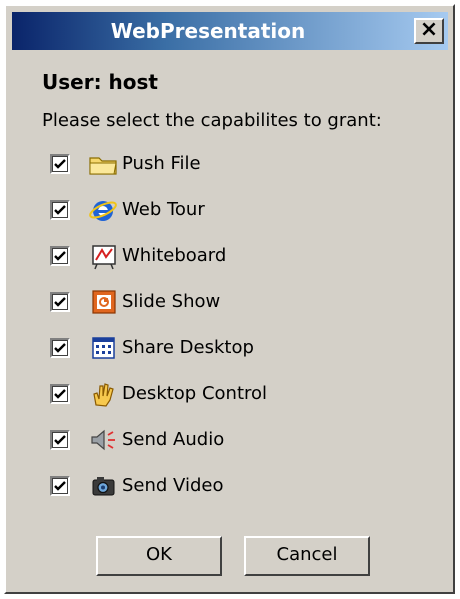 The image size is (460, 599). Describe the element at coordinates (230, 210) in the screenshot. I see `capability-web-tour: Web Tour` at that location.